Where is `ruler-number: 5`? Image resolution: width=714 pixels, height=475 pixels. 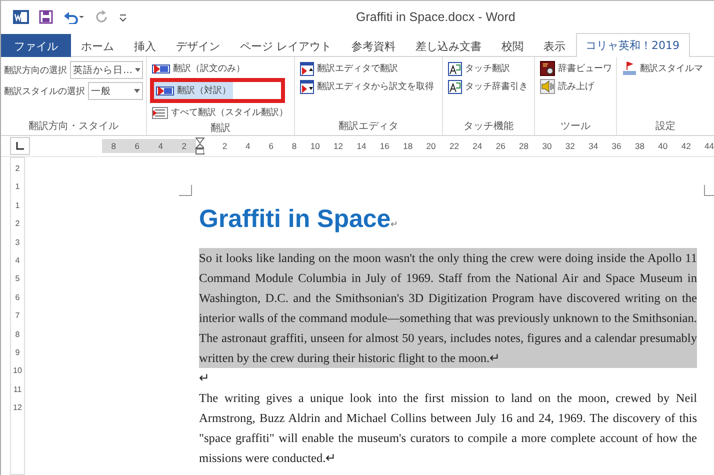
ruler-number: 5 is located at coordinates (17, 279).